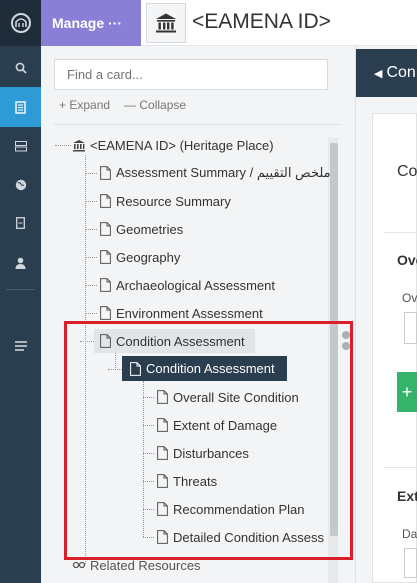 This screenshot has width=417, height=583. Describe the element at coordinates (409, 298) in the screenshot. I see `field-label-overall: Ov` at that location.